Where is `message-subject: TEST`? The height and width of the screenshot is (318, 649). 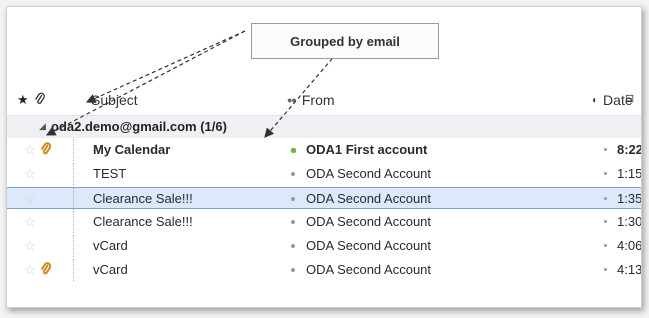
message-subject: TEST is located at coordinates (110, 173).